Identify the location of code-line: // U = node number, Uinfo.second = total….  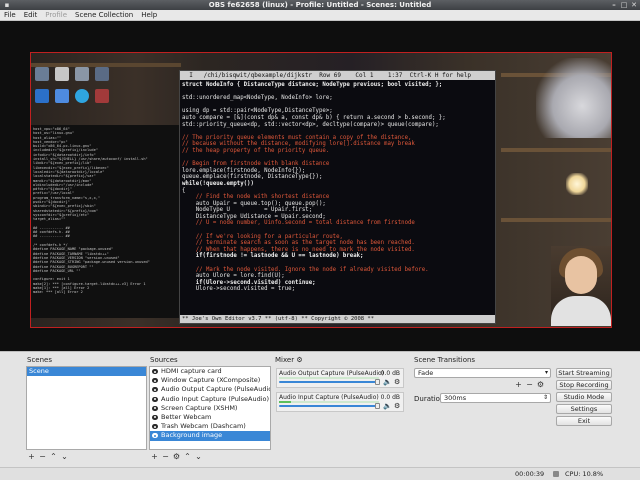
(298, 223).